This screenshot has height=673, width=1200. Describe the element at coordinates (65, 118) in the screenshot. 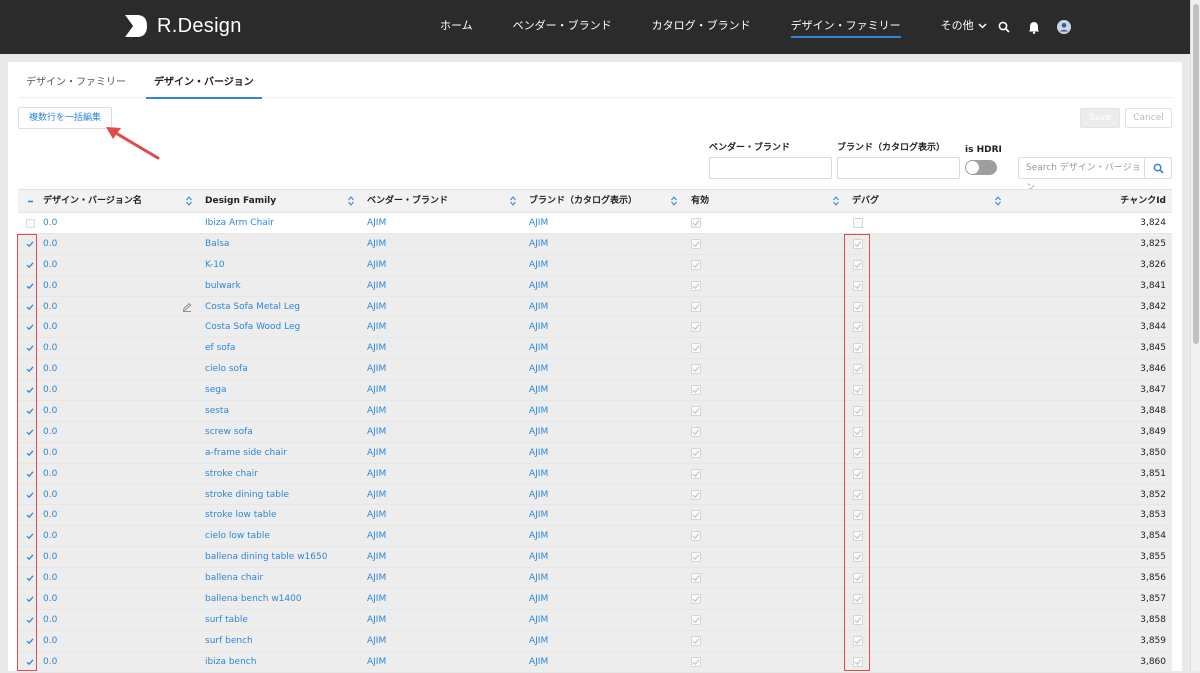

I see `bulk-edit-button: 複数行を一括編集` at that location.